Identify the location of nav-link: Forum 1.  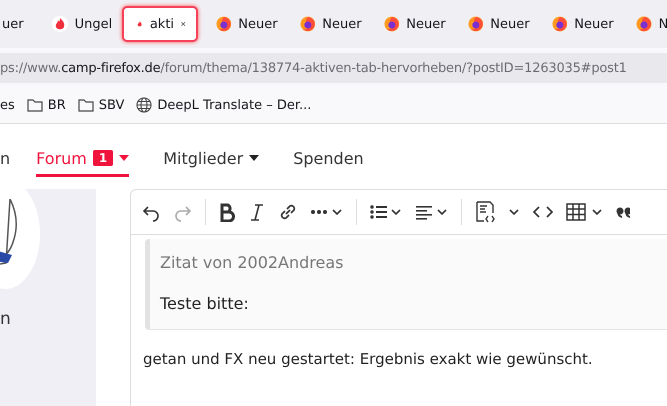
(83, 158).